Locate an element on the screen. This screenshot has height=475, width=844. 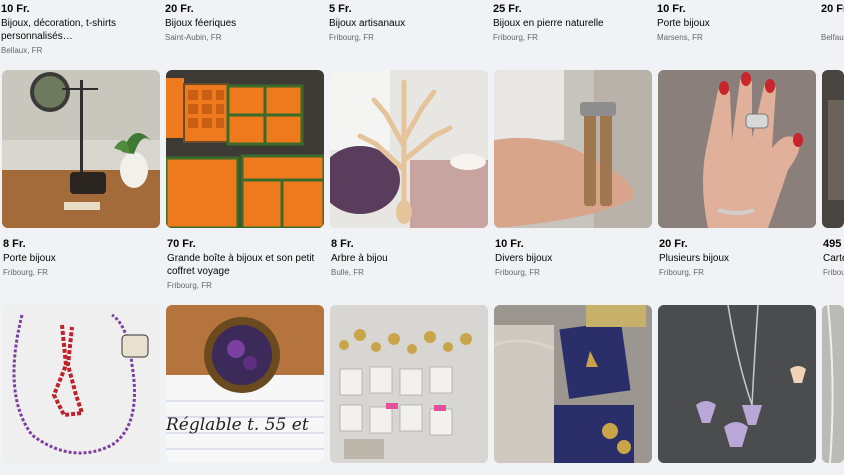
listing-location: Belfau is located at coordinates (832, 37).